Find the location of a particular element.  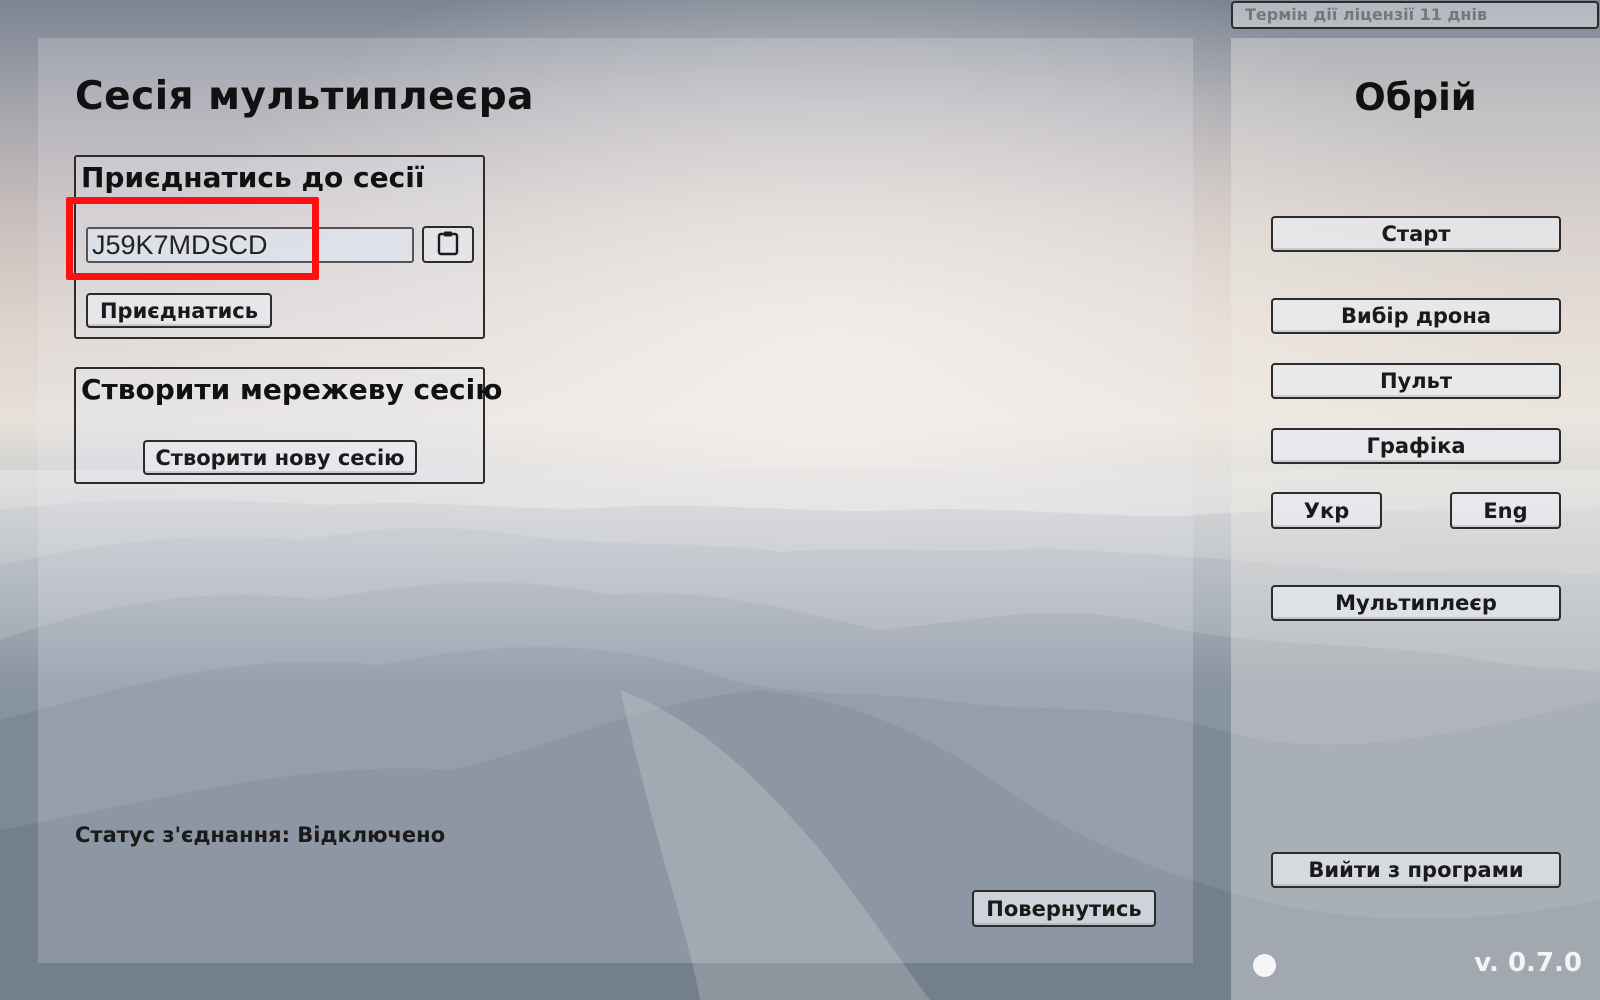

start-button: Старт is located at coordinates (1416, 234).